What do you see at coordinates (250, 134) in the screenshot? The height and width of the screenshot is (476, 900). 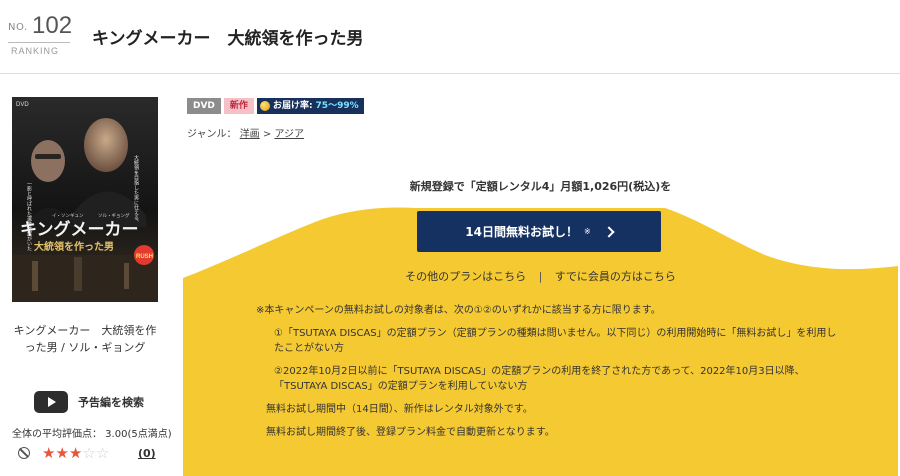 I see `genre-link-foreign: 洋画` at bounding box center [250, 134].